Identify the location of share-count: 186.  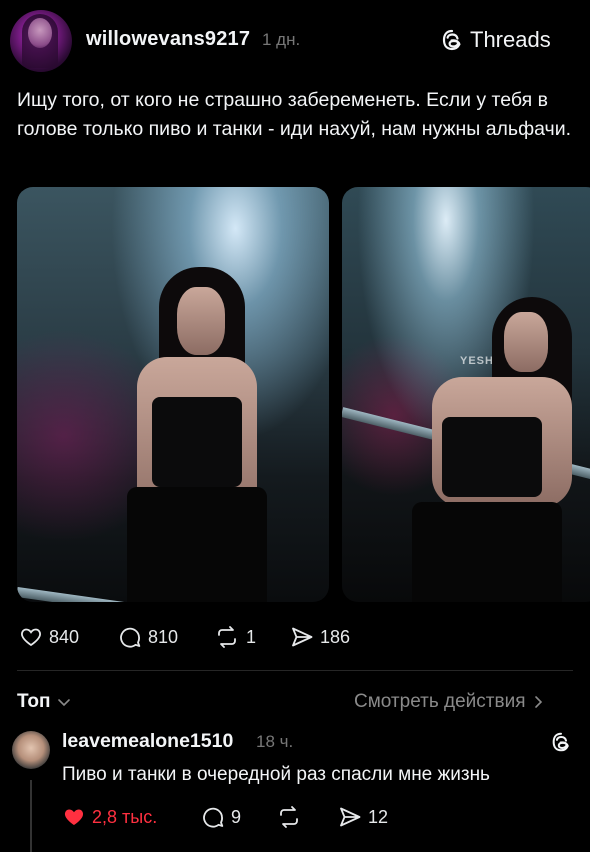
(335, 636).